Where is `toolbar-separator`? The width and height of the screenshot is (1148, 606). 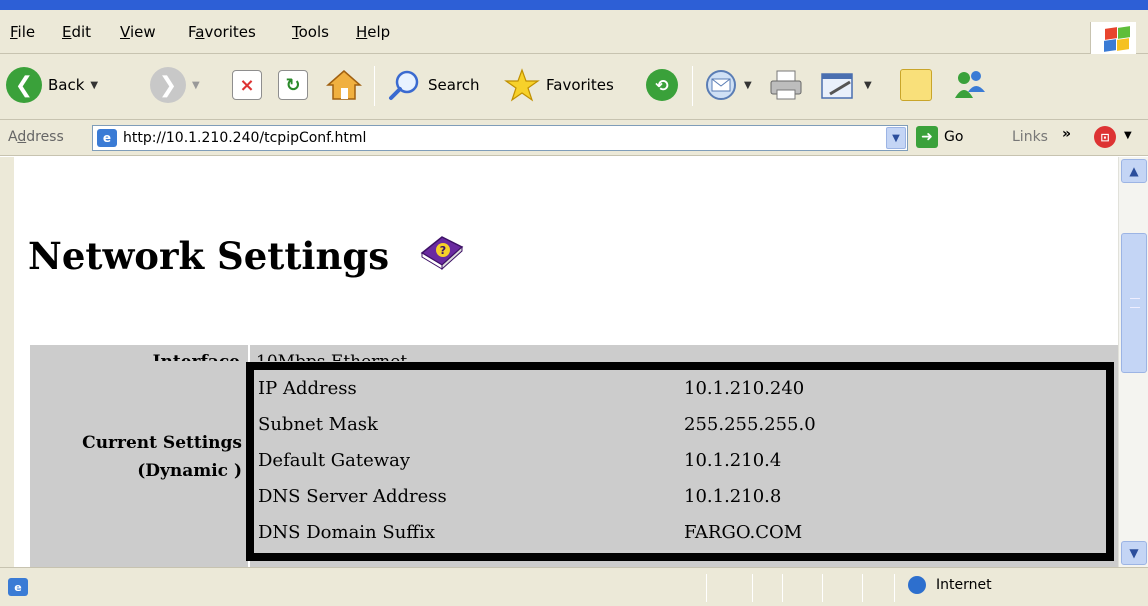 toolbar-separator is located at coordinates (692, 86).